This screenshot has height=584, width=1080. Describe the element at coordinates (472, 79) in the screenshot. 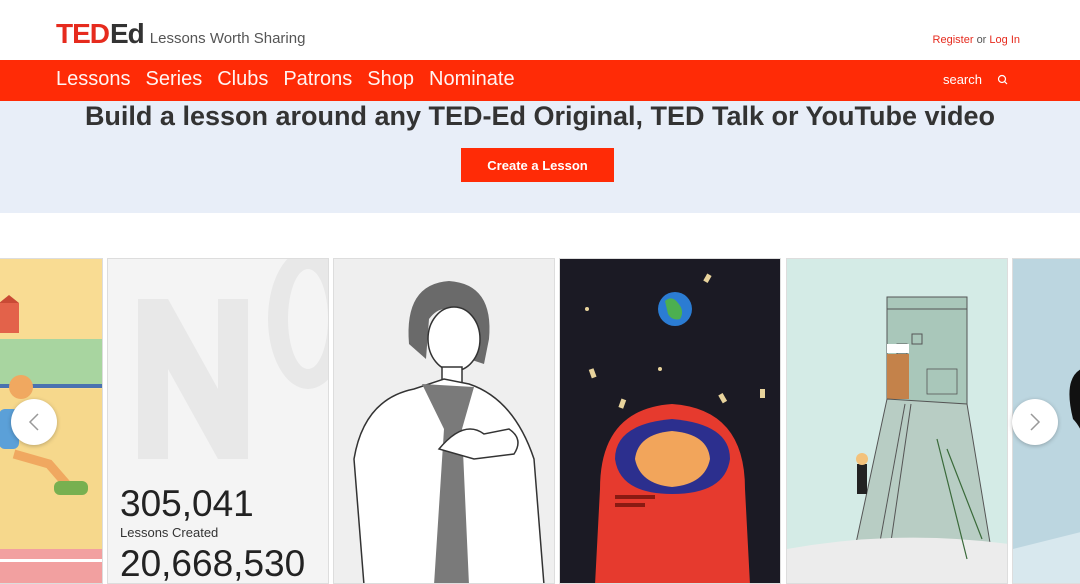

I see `nav-item-nominate: Nominate` at that location.